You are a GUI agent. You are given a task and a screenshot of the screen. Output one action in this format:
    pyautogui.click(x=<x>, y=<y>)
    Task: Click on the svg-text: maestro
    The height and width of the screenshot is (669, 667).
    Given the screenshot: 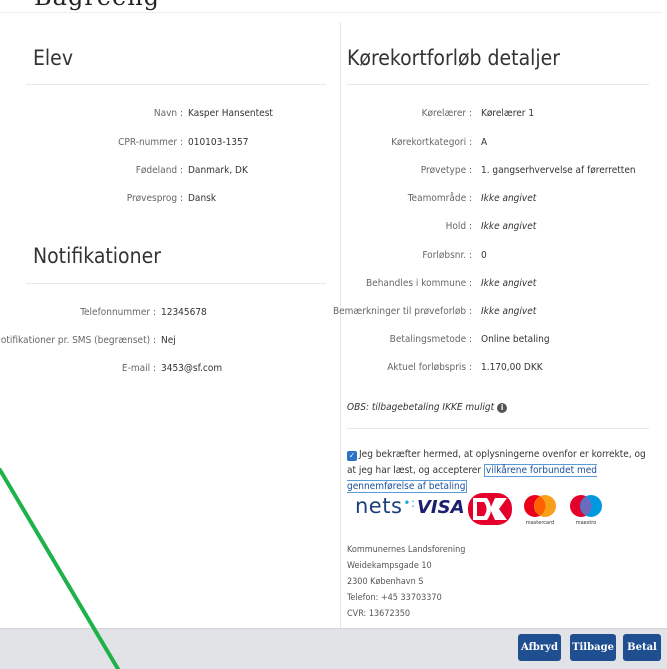 What is the action you would take?
    pyautogui.click(x=586, y=523)
    